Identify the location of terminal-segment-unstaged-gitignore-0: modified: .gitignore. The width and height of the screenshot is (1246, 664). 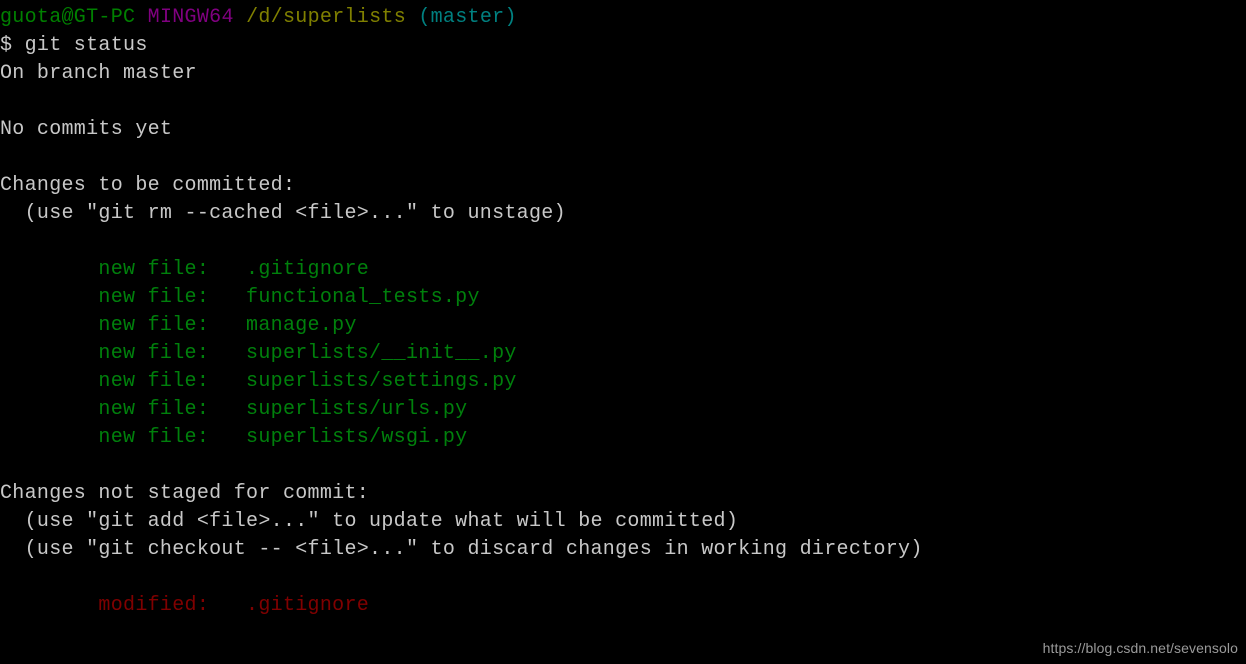
(185, 605).